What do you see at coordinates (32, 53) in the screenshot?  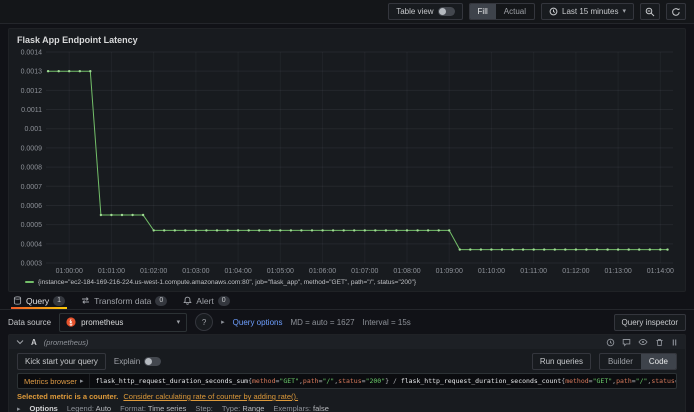 I see `y-axis-tick-label: 0.0014` at bounding box center [32, 53].